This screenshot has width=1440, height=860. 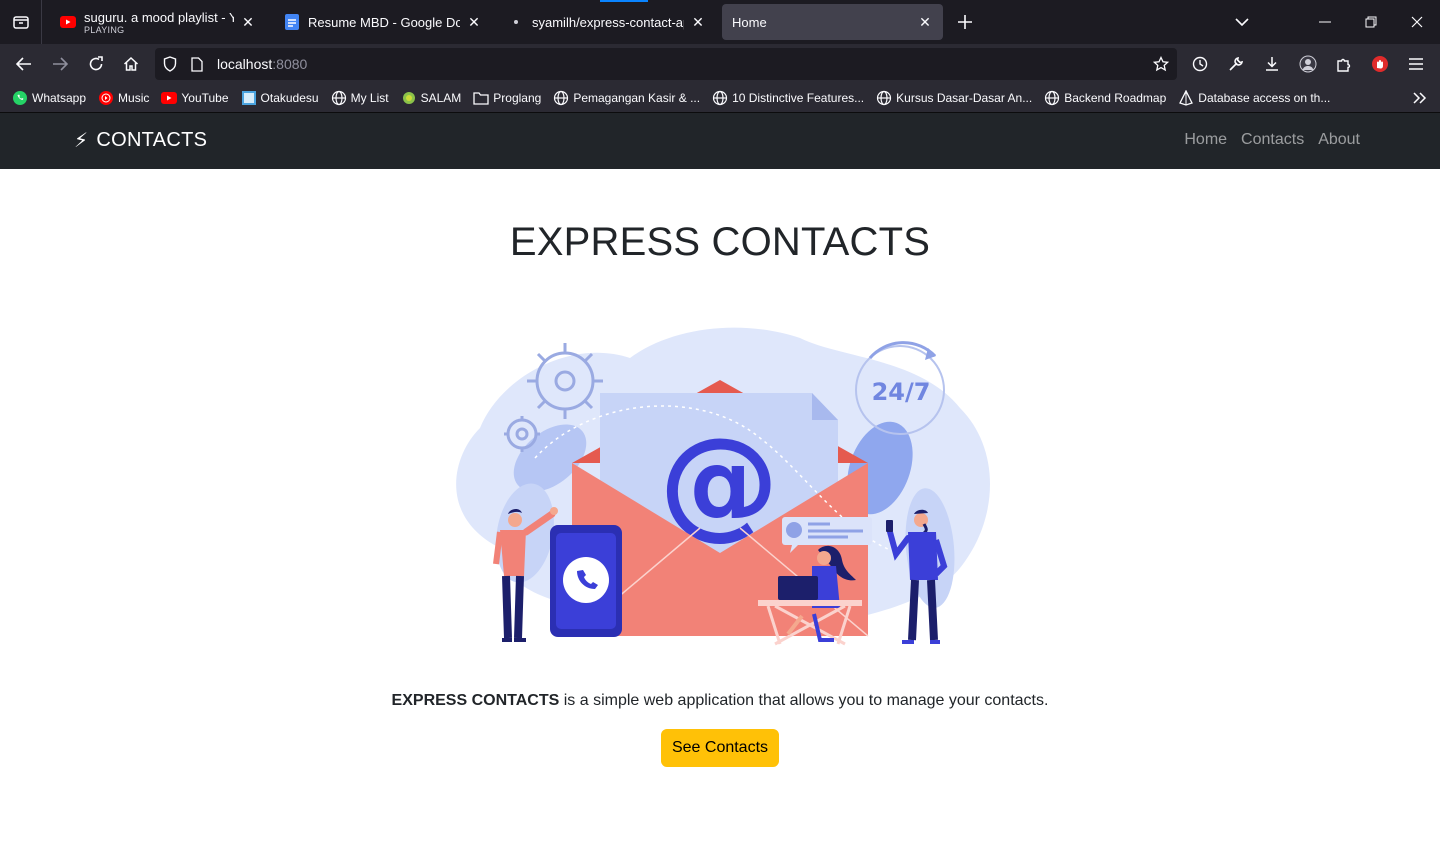 What do you see at coordinates (1272, 140) in the screenshot?
I see `nav-link-contacts: Contacts` at bounding box center [1272, 140].